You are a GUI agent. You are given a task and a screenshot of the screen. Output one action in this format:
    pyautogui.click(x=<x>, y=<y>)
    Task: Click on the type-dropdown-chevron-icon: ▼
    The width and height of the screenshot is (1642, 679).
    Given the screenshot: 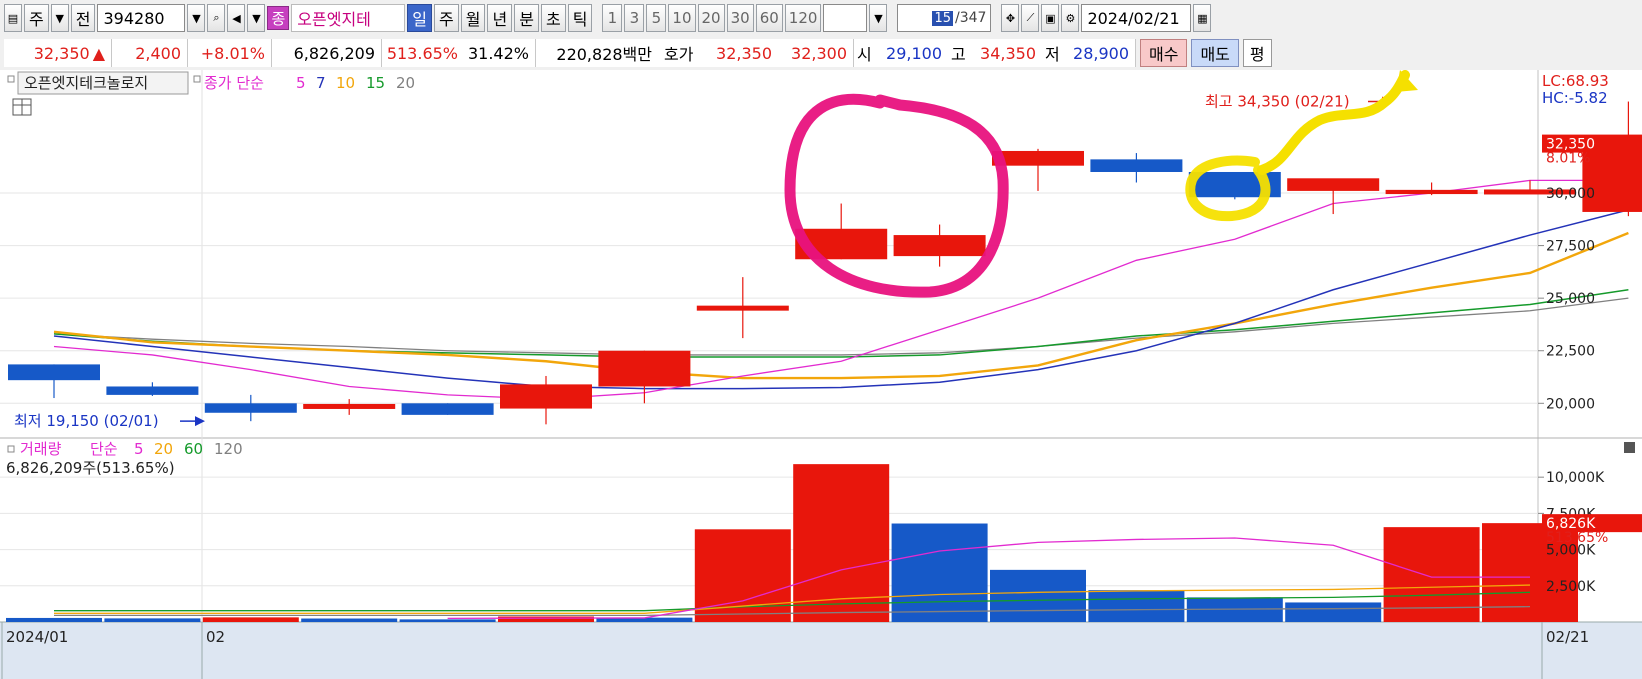 What is the action you would take?
    pyautogui.click(x=59, y=18)
    